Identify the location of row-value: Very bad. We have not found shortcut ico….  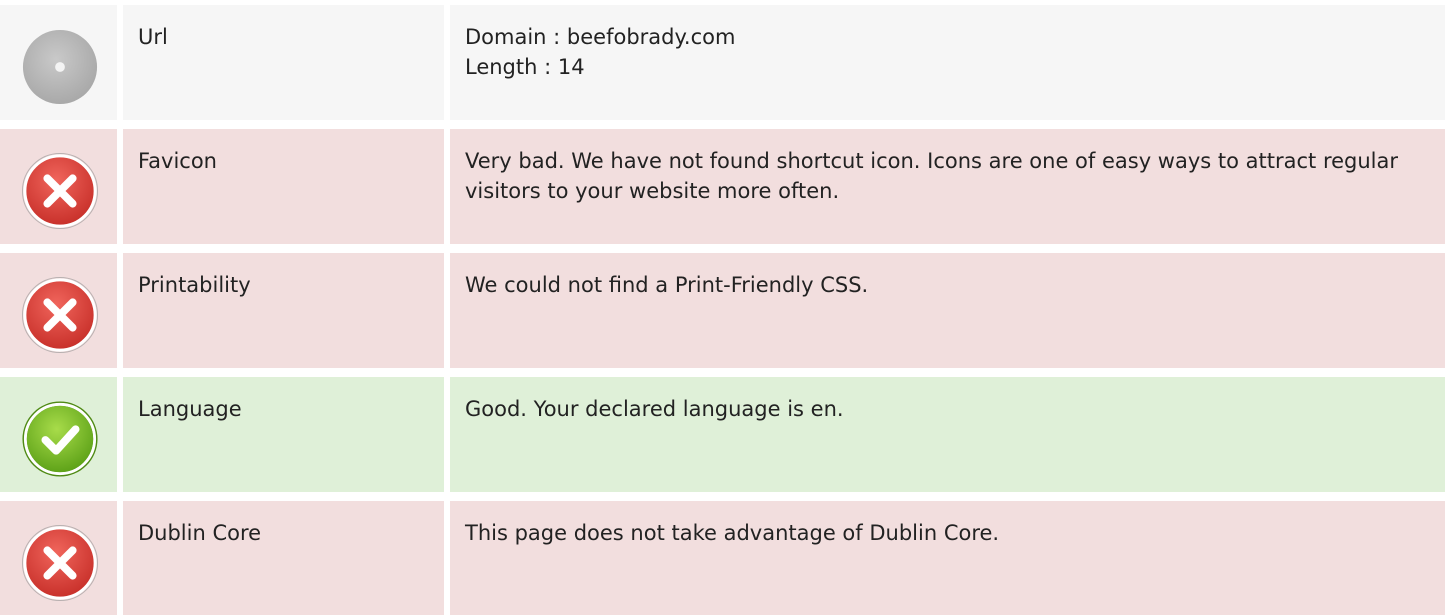
(947, 186).